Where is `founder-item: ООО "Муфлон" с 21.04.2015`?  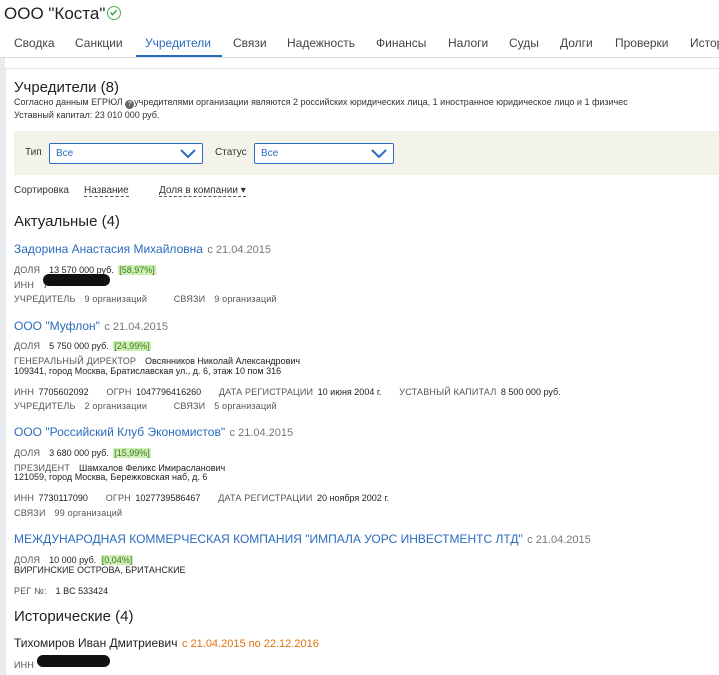
founder-item: ООО "Муфлон" с 21.04.2015 is located at coordinates (91, 326).